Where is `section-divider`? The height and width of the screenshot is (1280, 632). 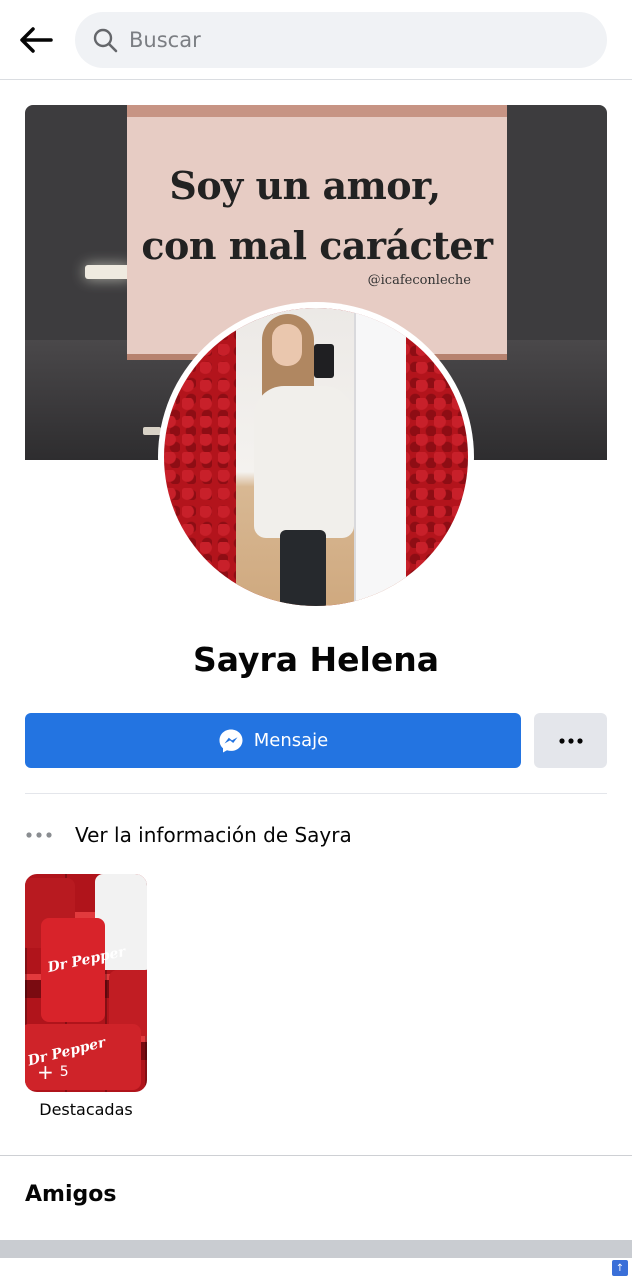 section-divider is located at coordinates (316, 1155).